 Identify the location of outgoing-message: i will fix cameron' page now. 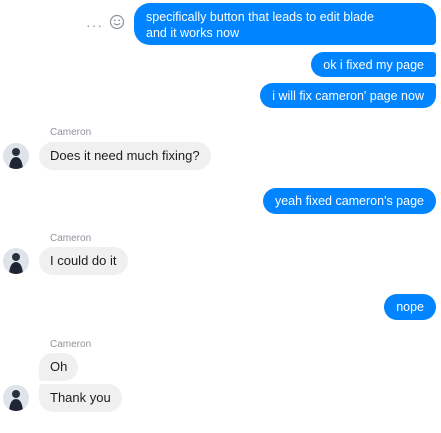
(348, 95).